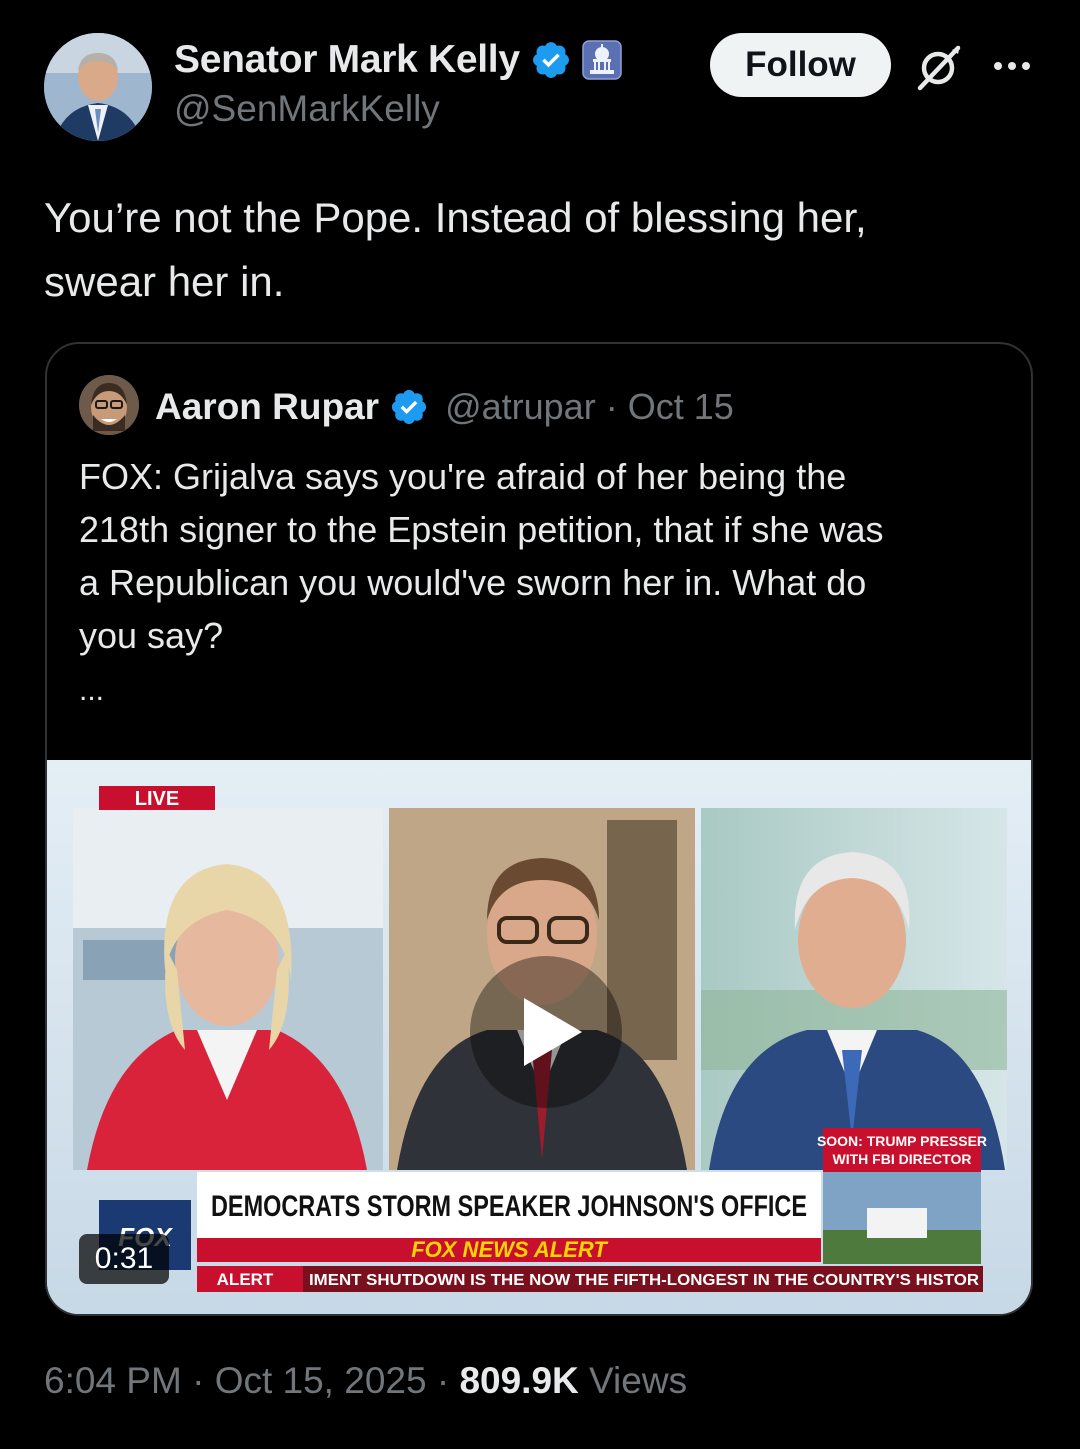 The image size is (1080, 1449). What do you see at coordinates (902, 1141) in the screenshot?
I see `soon-line-1: SOON: TRUMP PRESSER` at bounding box center [902, 1141].